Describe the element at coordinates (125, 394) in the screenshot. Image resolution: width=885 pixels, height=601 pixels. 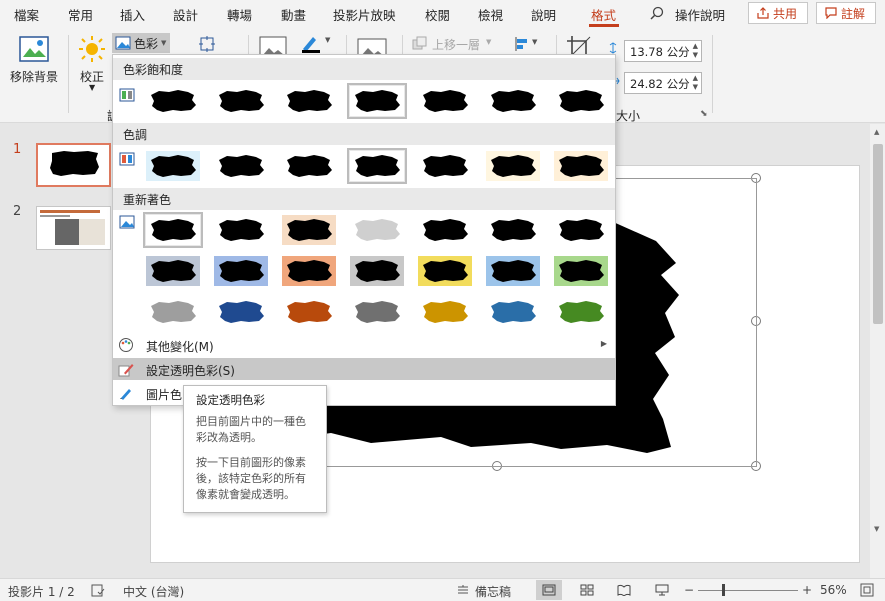
I see `picture-color-options-icon` at that location.